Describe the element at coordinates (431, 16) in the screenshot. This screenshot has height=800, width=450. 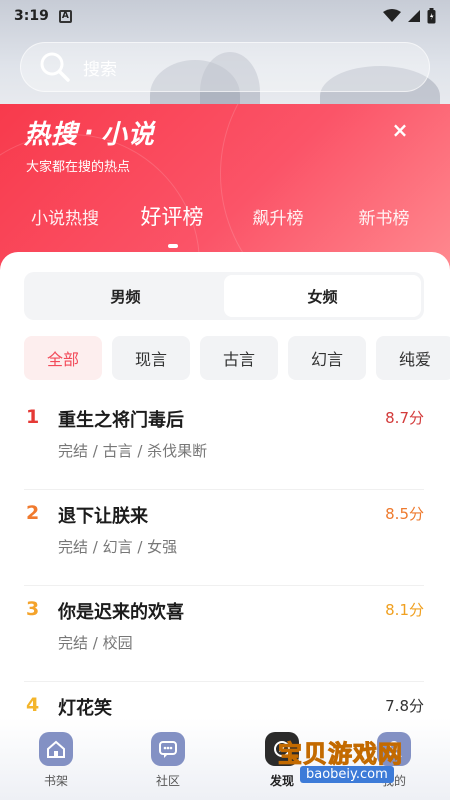
I see `battery-icon` at that location.